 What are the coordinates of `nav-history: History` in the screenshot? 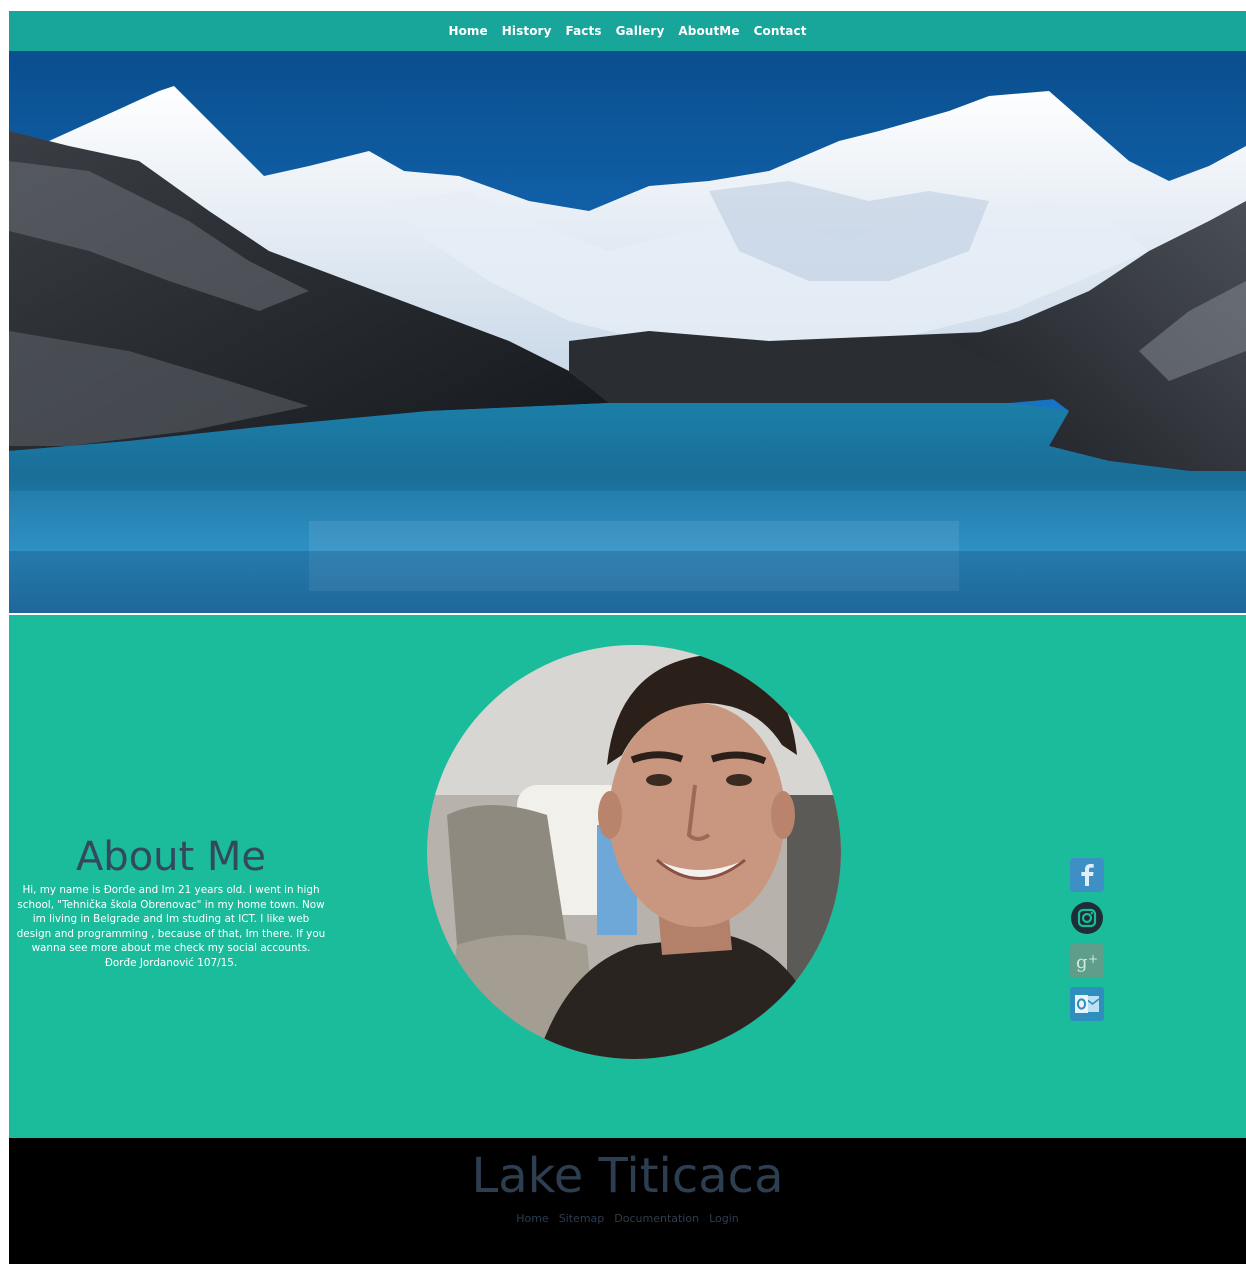 It's located at (527, 31).